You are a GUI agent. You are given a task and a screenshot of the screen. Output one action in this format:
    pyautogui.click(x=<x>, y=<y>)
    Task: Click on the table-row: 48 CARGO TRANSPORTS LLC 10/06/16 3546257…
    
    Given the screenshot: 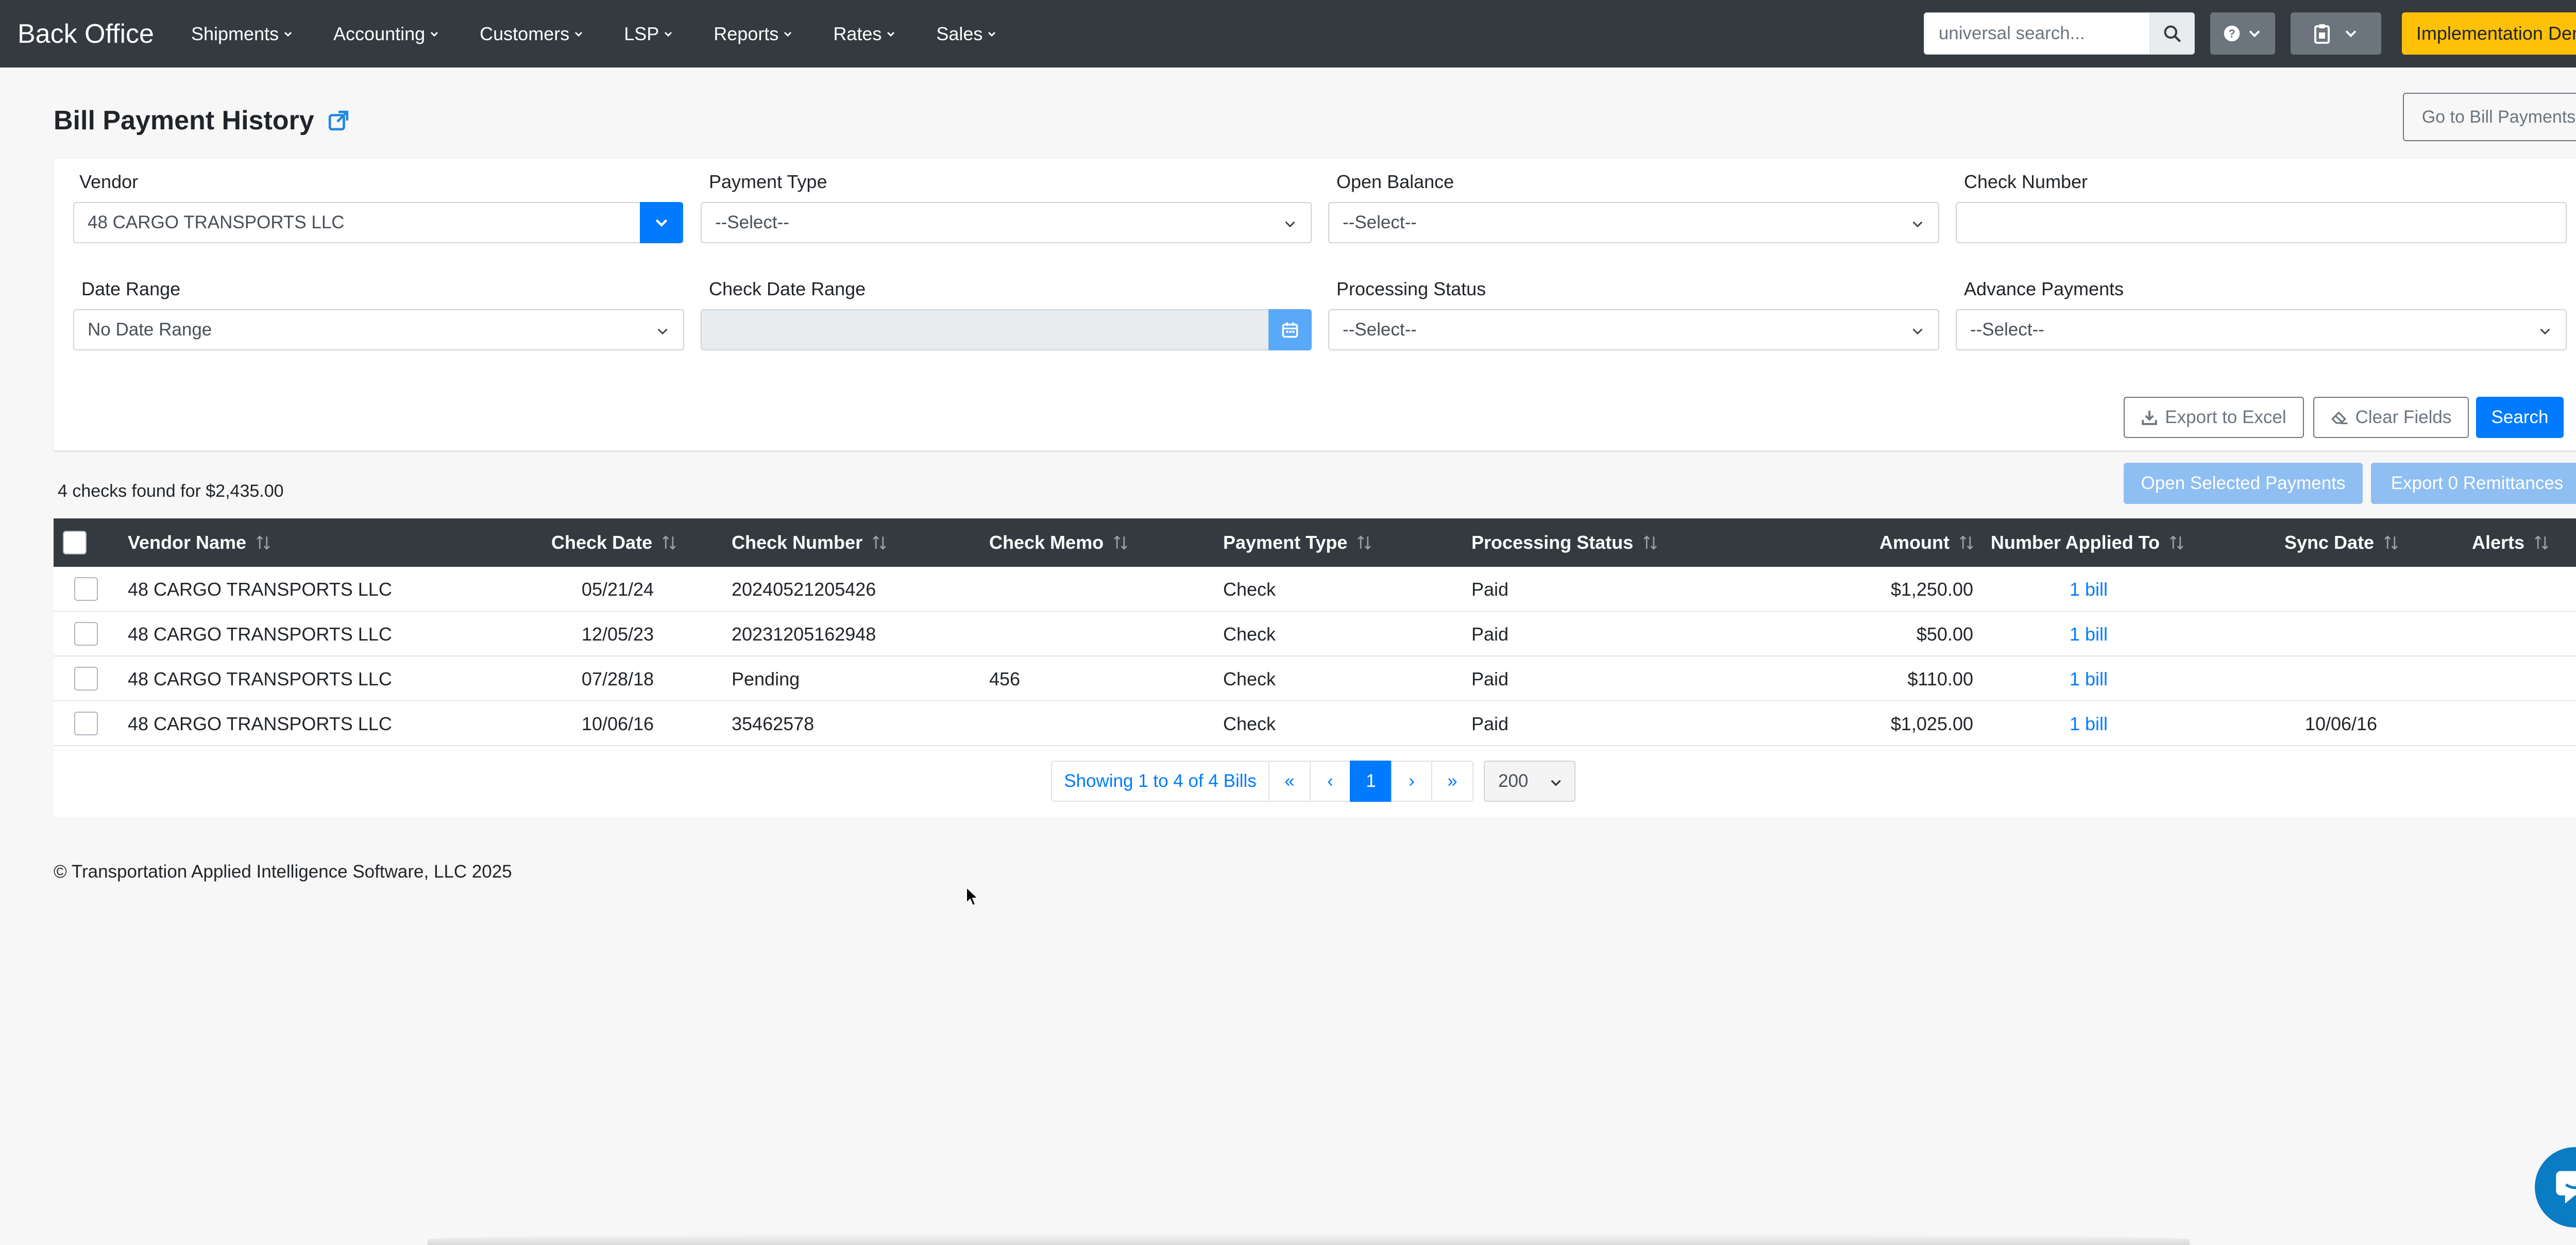 What is the action you would take?
    pyautogui.click(x=1315, y=723)
    